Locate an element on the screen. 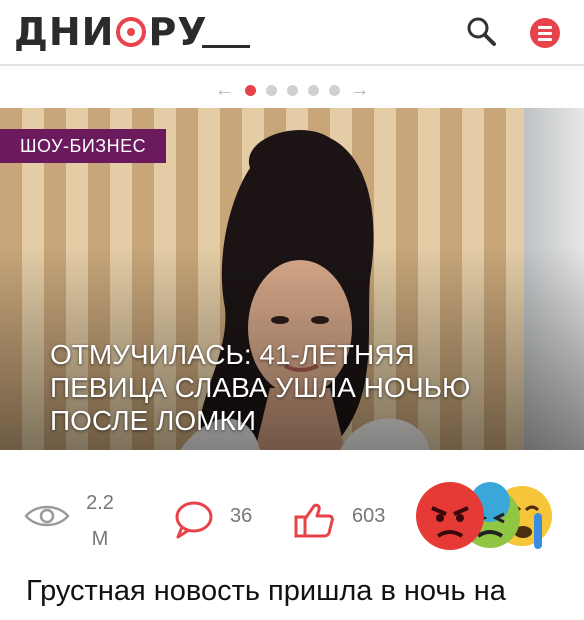  thumbs-up-icon is located at coordinates (314, 522).